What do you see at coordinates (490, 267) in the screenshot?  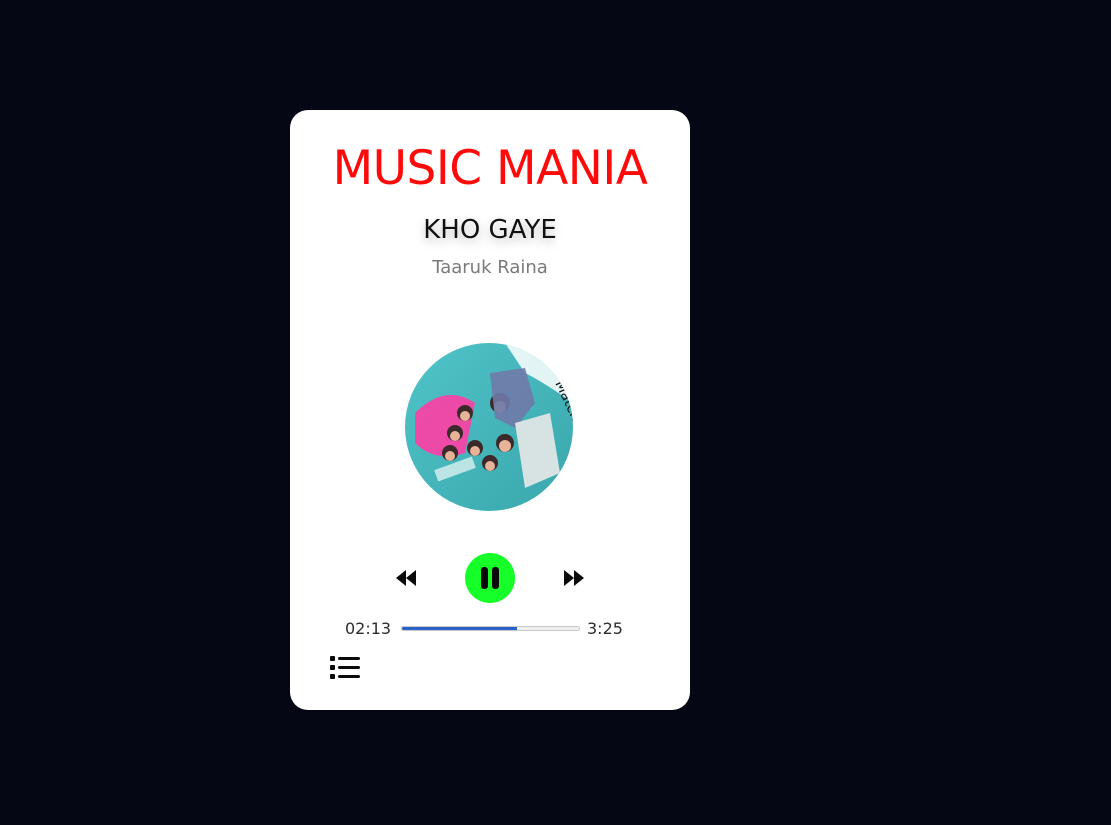 I see `artist-name: Taaruk Raina` at bounding box center [490, 267].